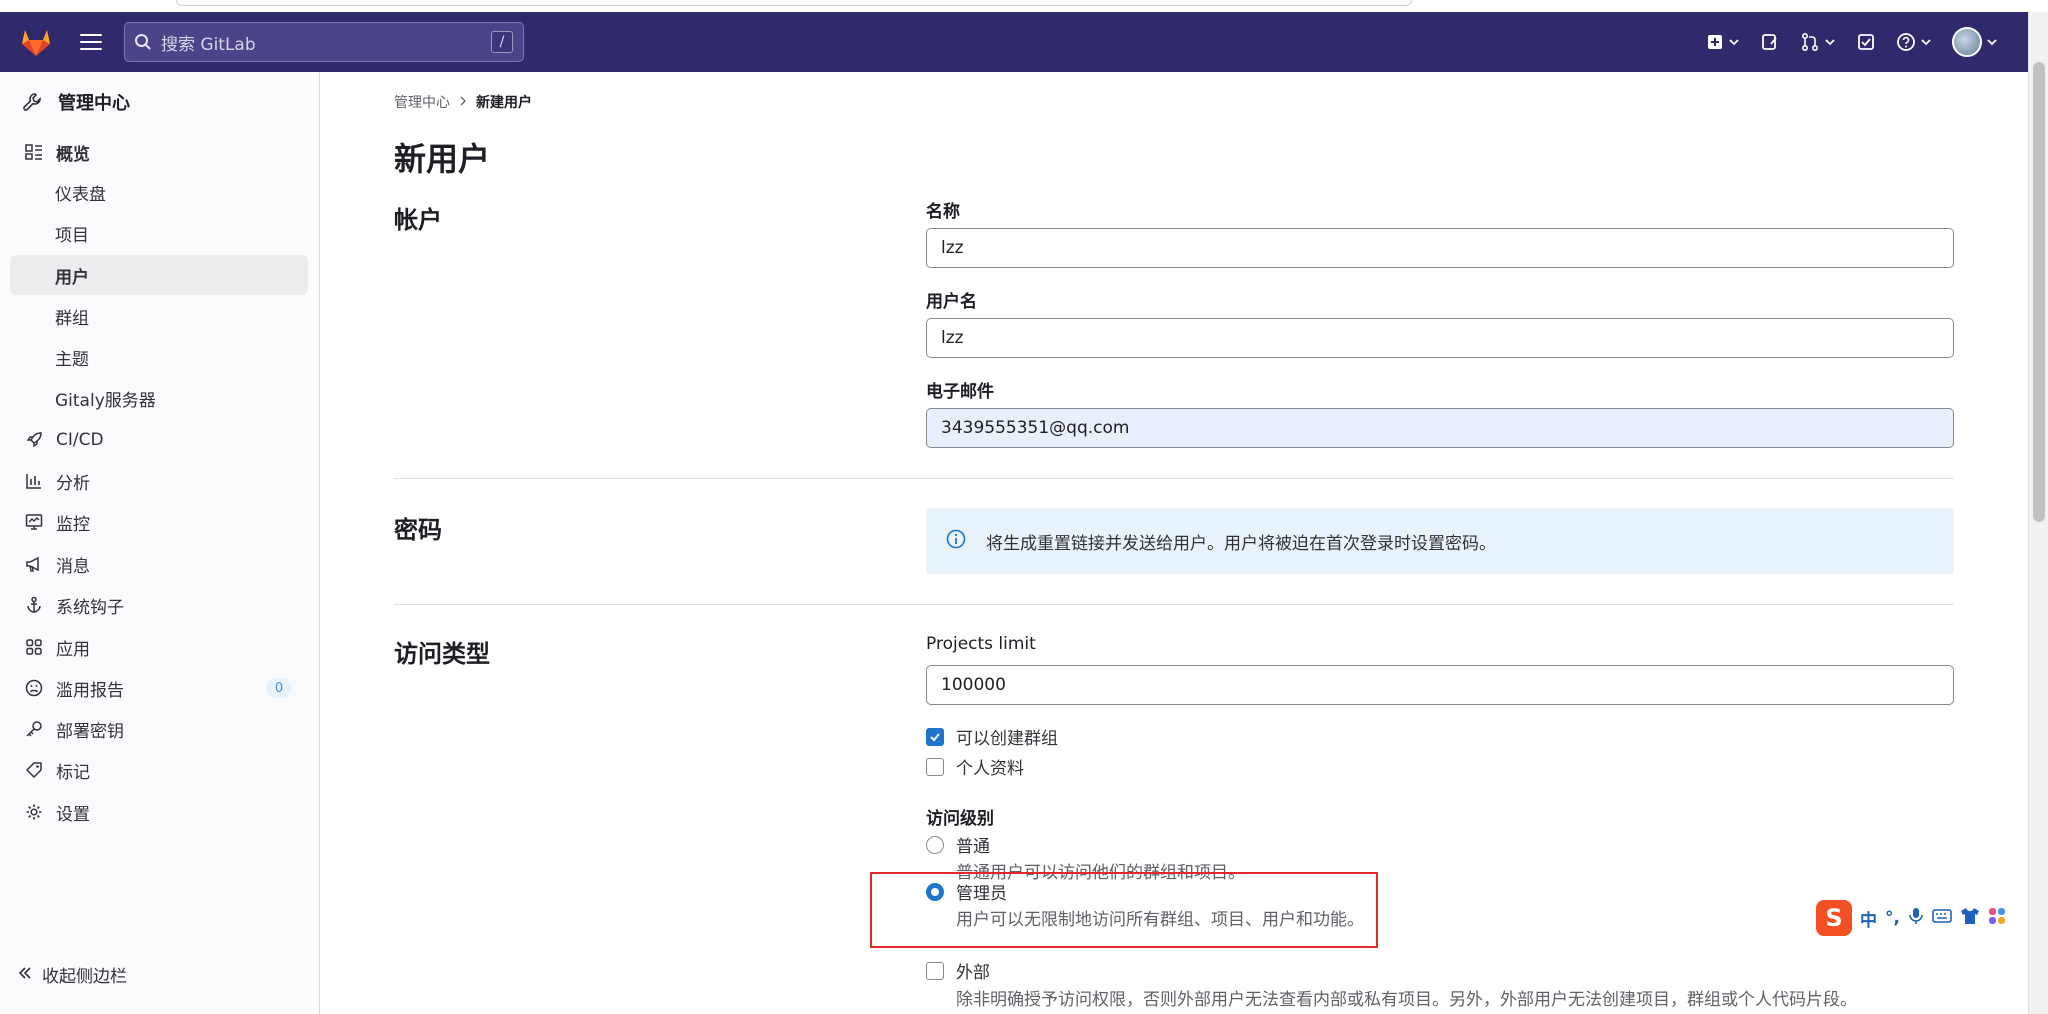  I want to click on help-button, so click(1914, 42).